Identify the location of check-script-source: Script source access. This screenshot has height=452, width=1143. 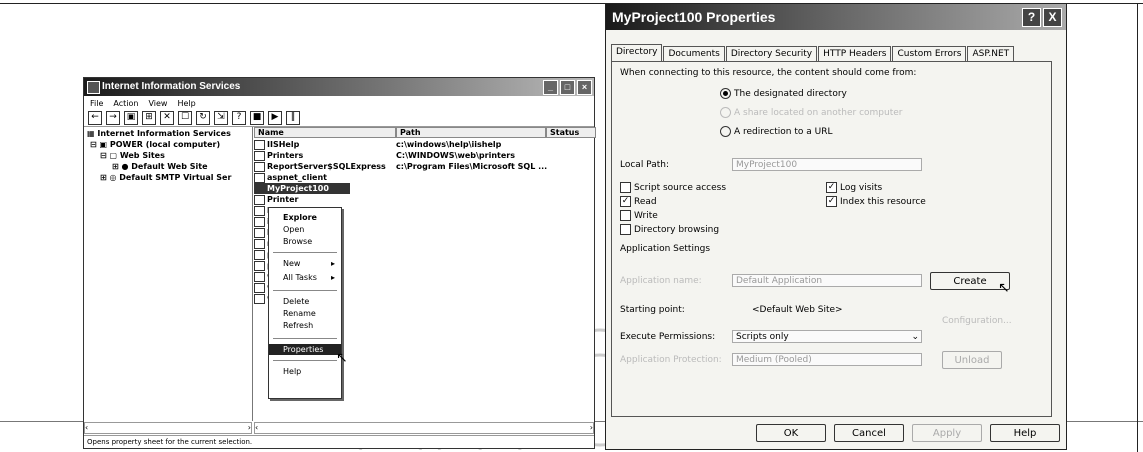
(673, 187).